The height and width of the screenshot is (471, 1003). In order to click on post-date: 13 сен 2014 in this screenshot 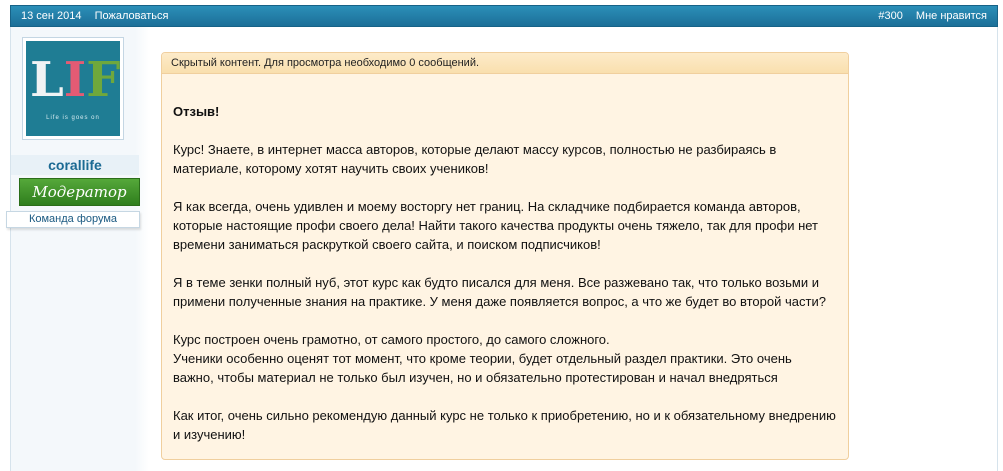, I will do `click(51, 16)`.